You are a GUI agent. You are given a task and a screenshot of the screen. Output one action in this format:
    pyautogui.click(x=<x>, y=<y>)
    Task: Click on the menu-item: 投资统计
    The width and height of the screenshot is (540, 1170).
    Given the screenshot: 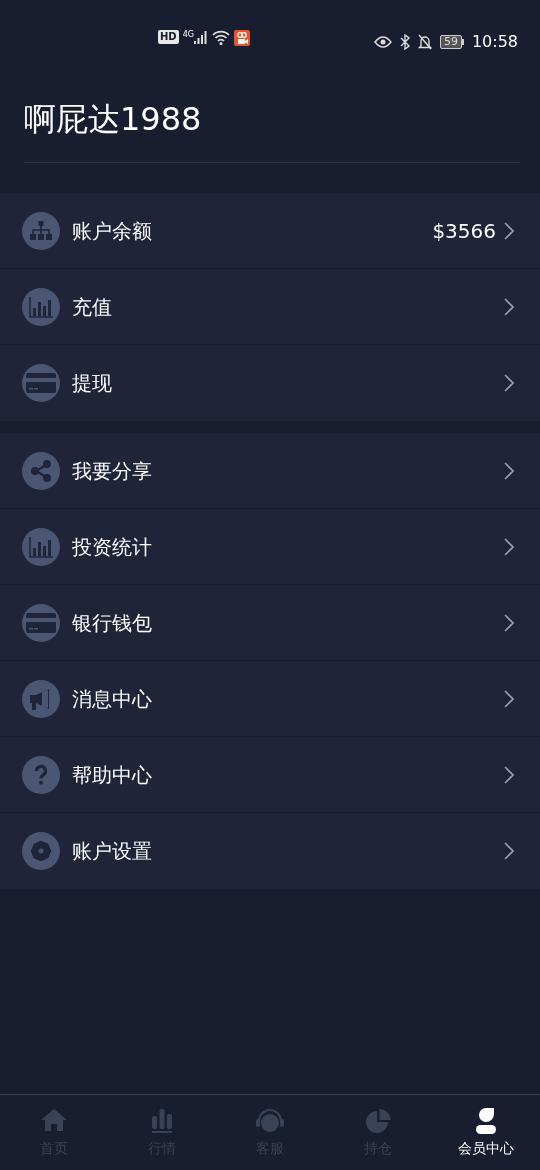 What is the action you would take?
    pyautogui.click(x=270, y=547)
    